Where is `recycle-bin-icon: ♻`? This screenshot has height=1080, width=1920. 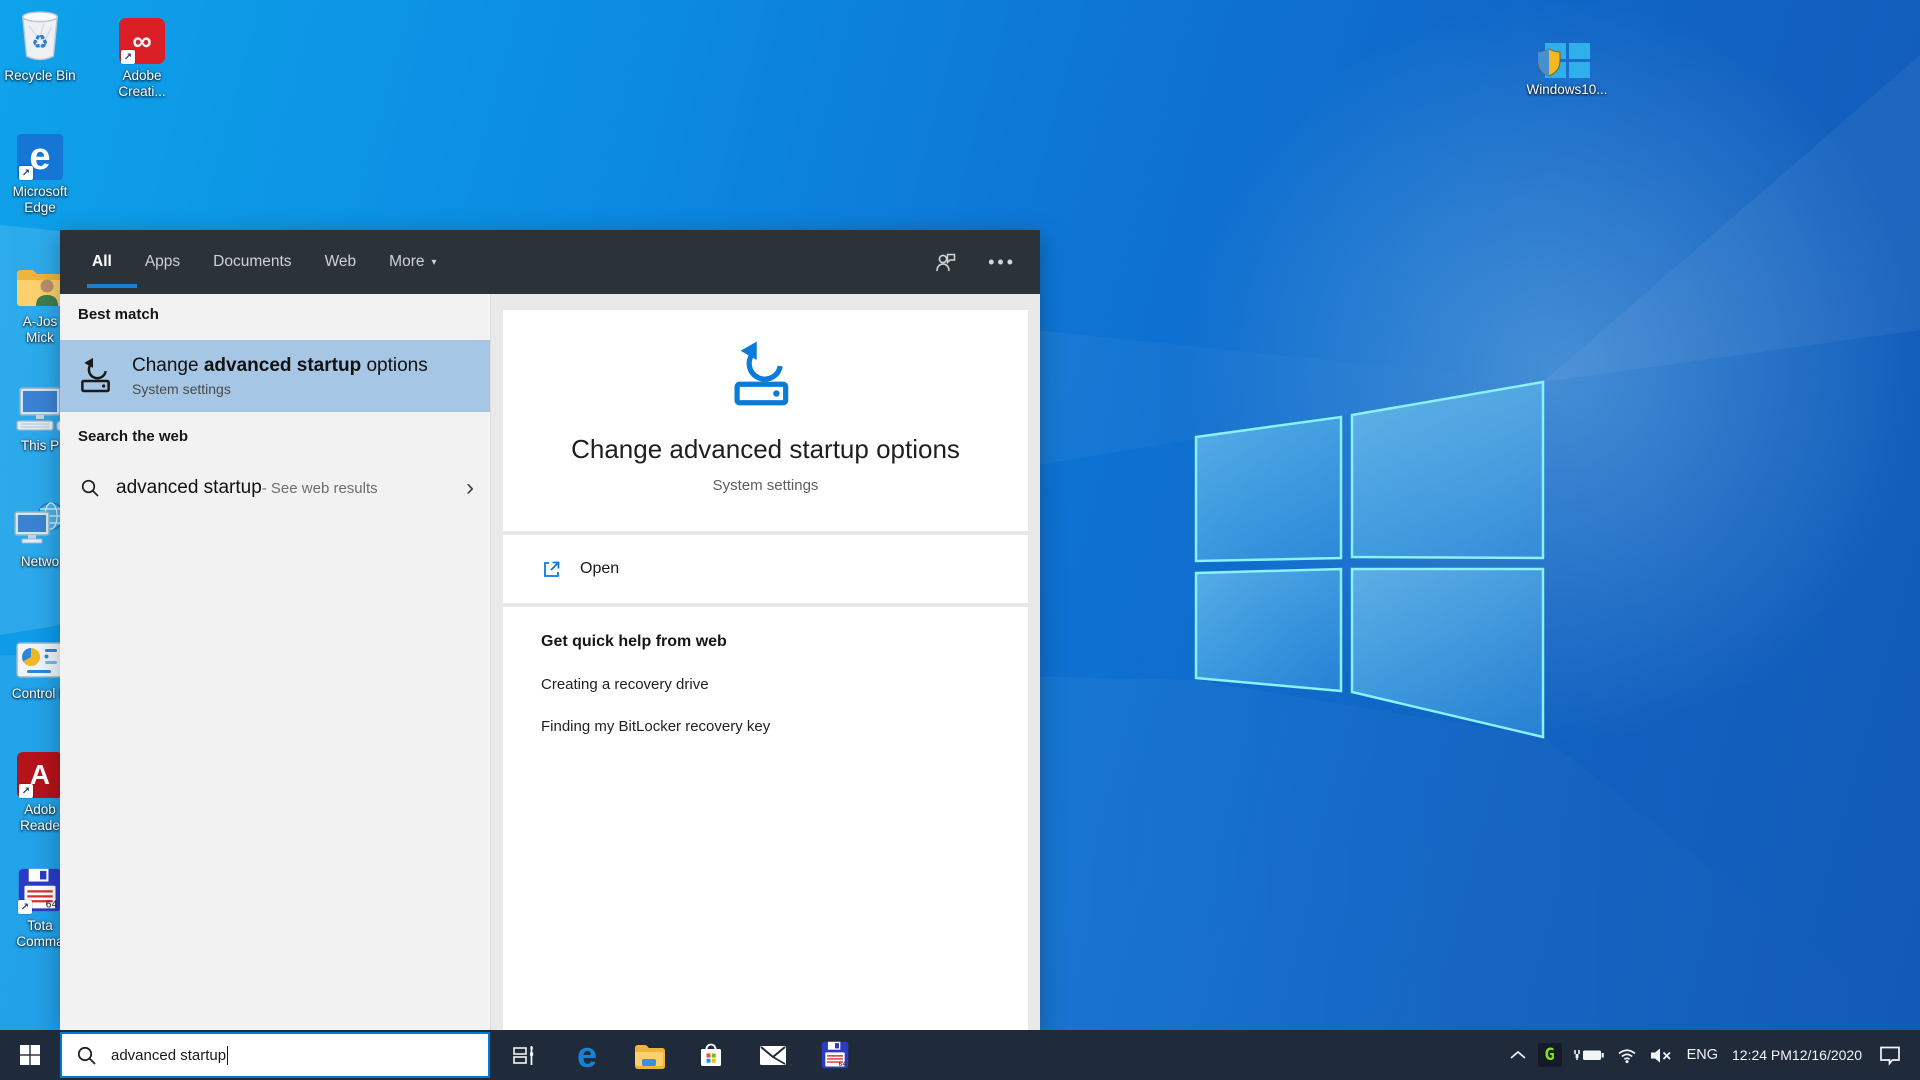
recycle-bin-icon: ♻ is located at coordinates (40, 35).